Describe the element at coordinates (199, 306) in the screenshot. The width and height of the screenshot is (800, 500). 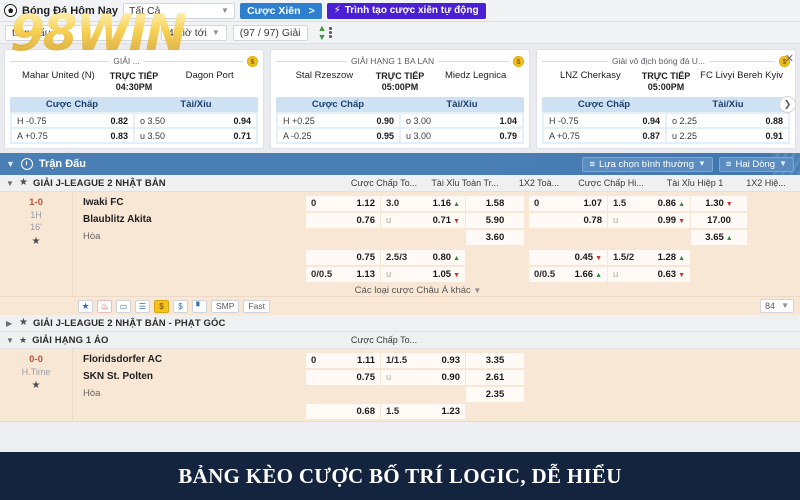
I see `chart-icon: ▘` at that location.